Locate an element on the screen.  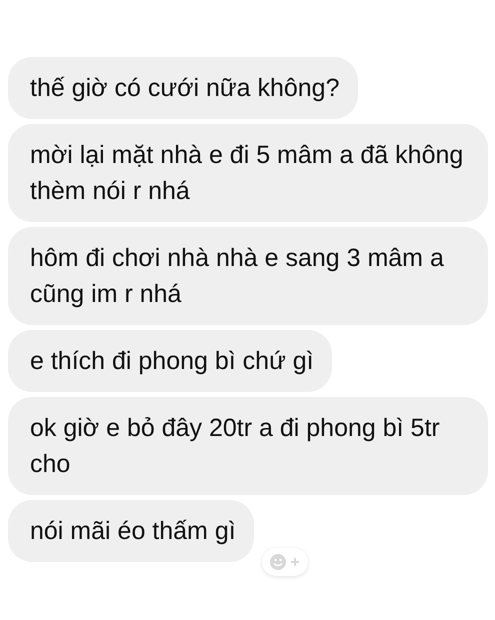
smiley-plus-icon is located at coordinates (285, 562).